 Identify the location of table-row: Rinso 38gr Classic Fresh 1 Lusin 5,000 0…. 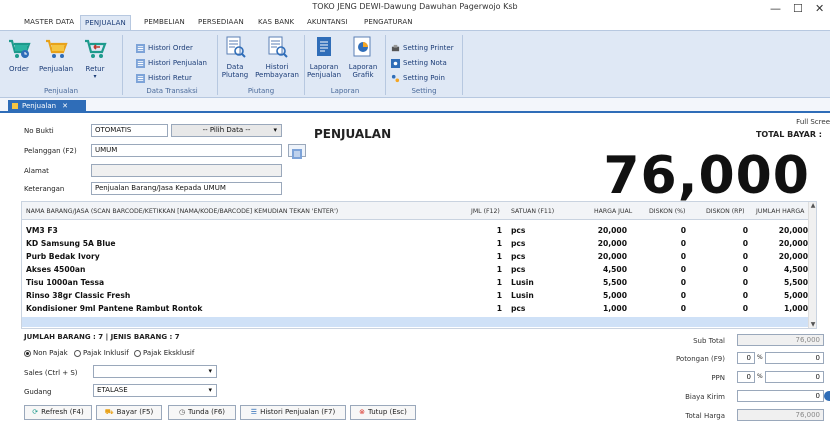
(416, 296).